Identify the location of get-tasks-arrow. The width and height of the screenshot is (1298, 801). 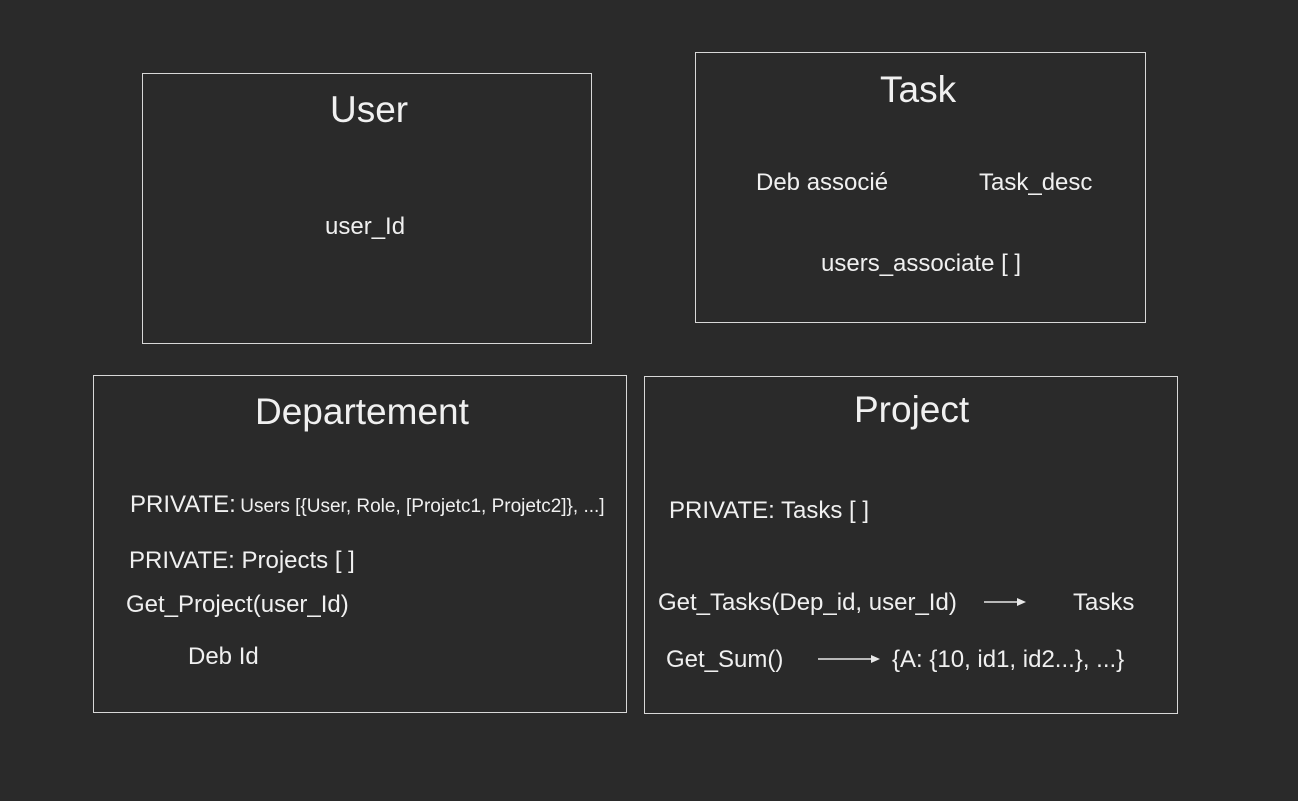
(1005, 602).